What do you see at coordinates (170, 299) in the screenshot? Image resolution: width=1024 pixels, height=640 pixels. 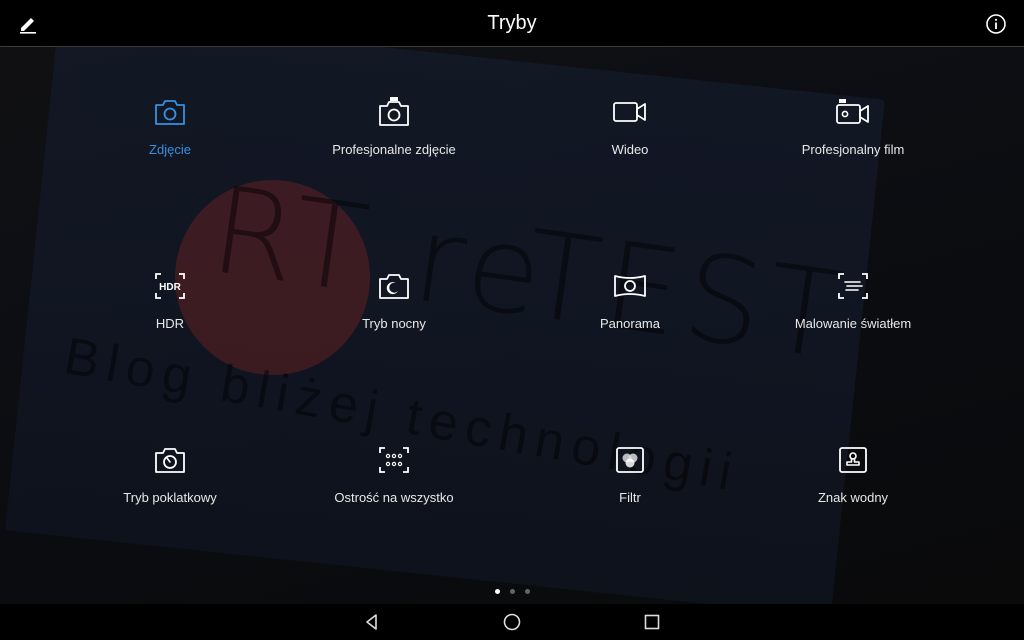 I see `mode-hdr: HDR HDR` at bounding box center [170, 299].